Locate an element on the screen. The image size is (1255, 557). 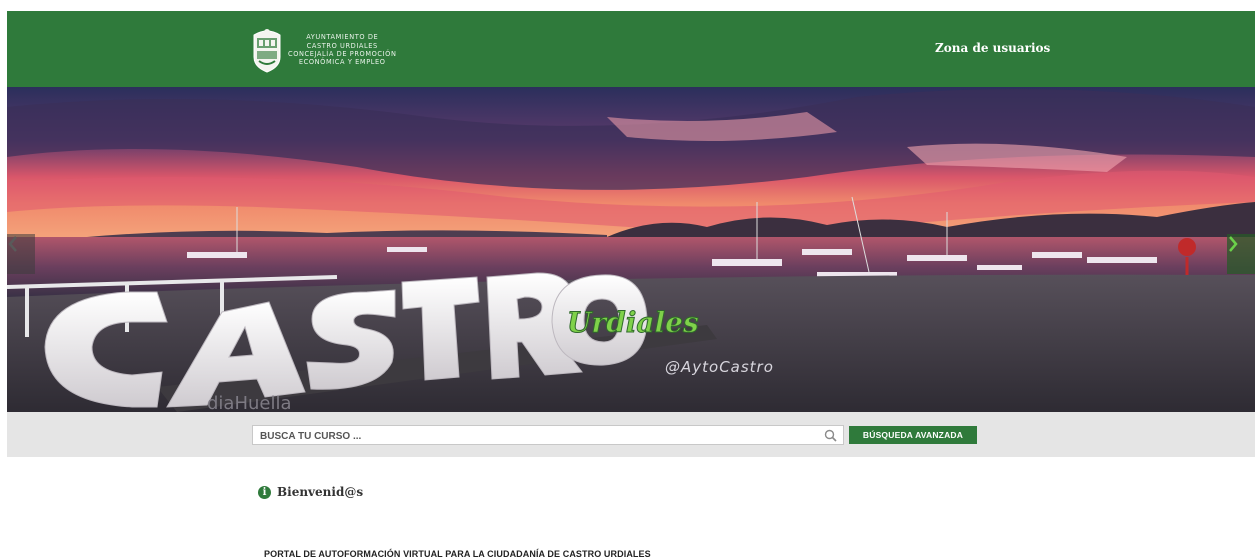
hero-watermark: @AytoCastro is located at coordinates (719, 367).